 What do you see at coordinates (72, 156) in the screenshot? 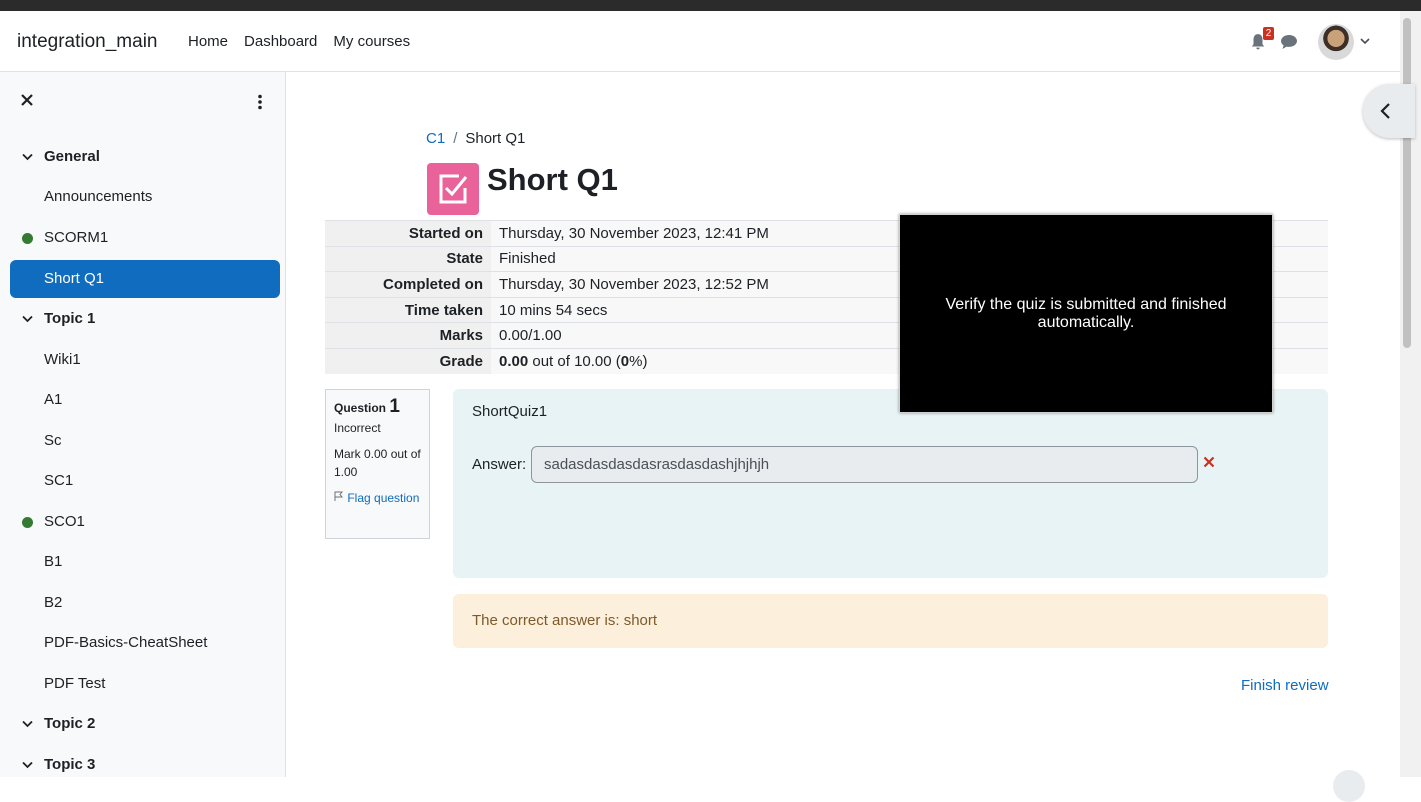
I see `nav-item-label: General` at bounding box center [72, 156].